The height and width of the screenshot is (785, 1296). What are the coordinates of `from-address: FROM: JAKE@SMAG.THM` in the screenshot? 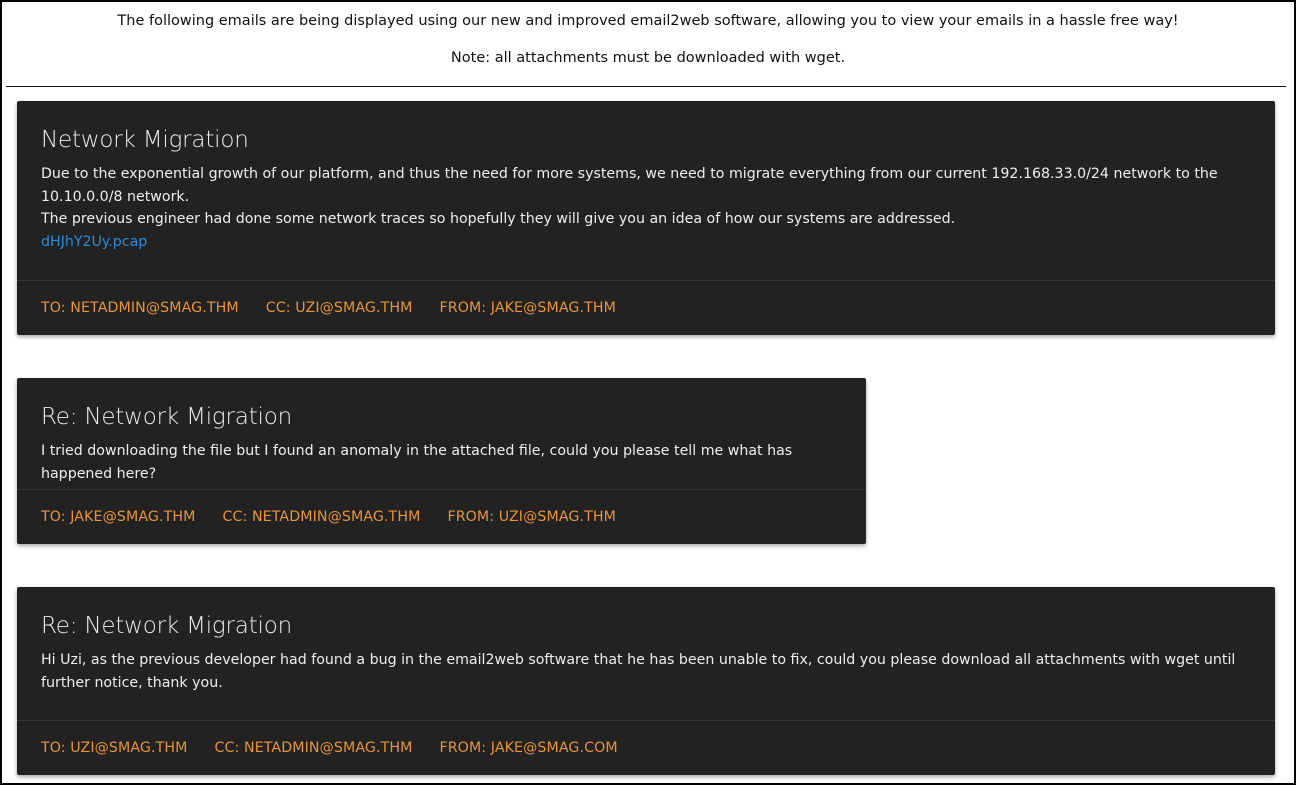 It's located at (527, 308).